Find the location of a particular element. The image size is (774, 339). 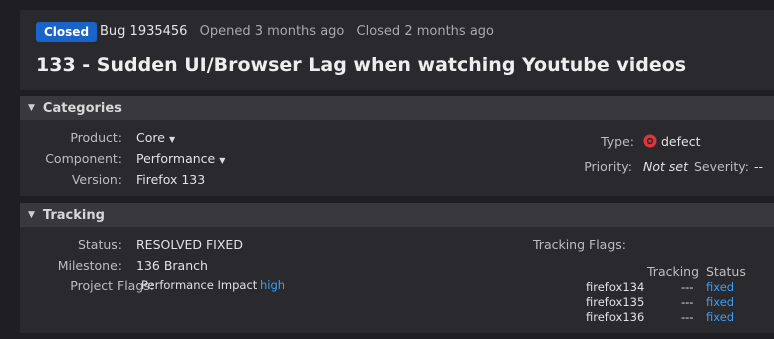

status-value: RESOLVED FIXED is located at coordinates (189, 244).